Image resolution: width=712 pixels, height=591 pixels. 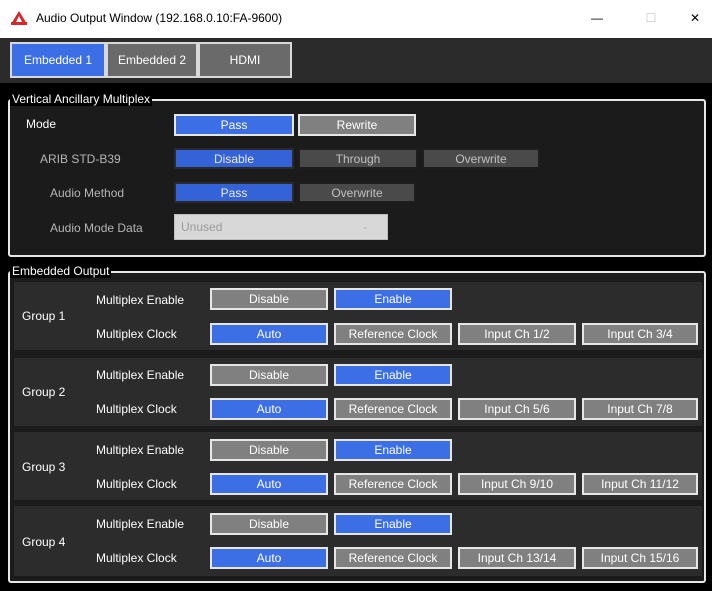 I want to click on button-label: Through, so click(x=358, y=158).